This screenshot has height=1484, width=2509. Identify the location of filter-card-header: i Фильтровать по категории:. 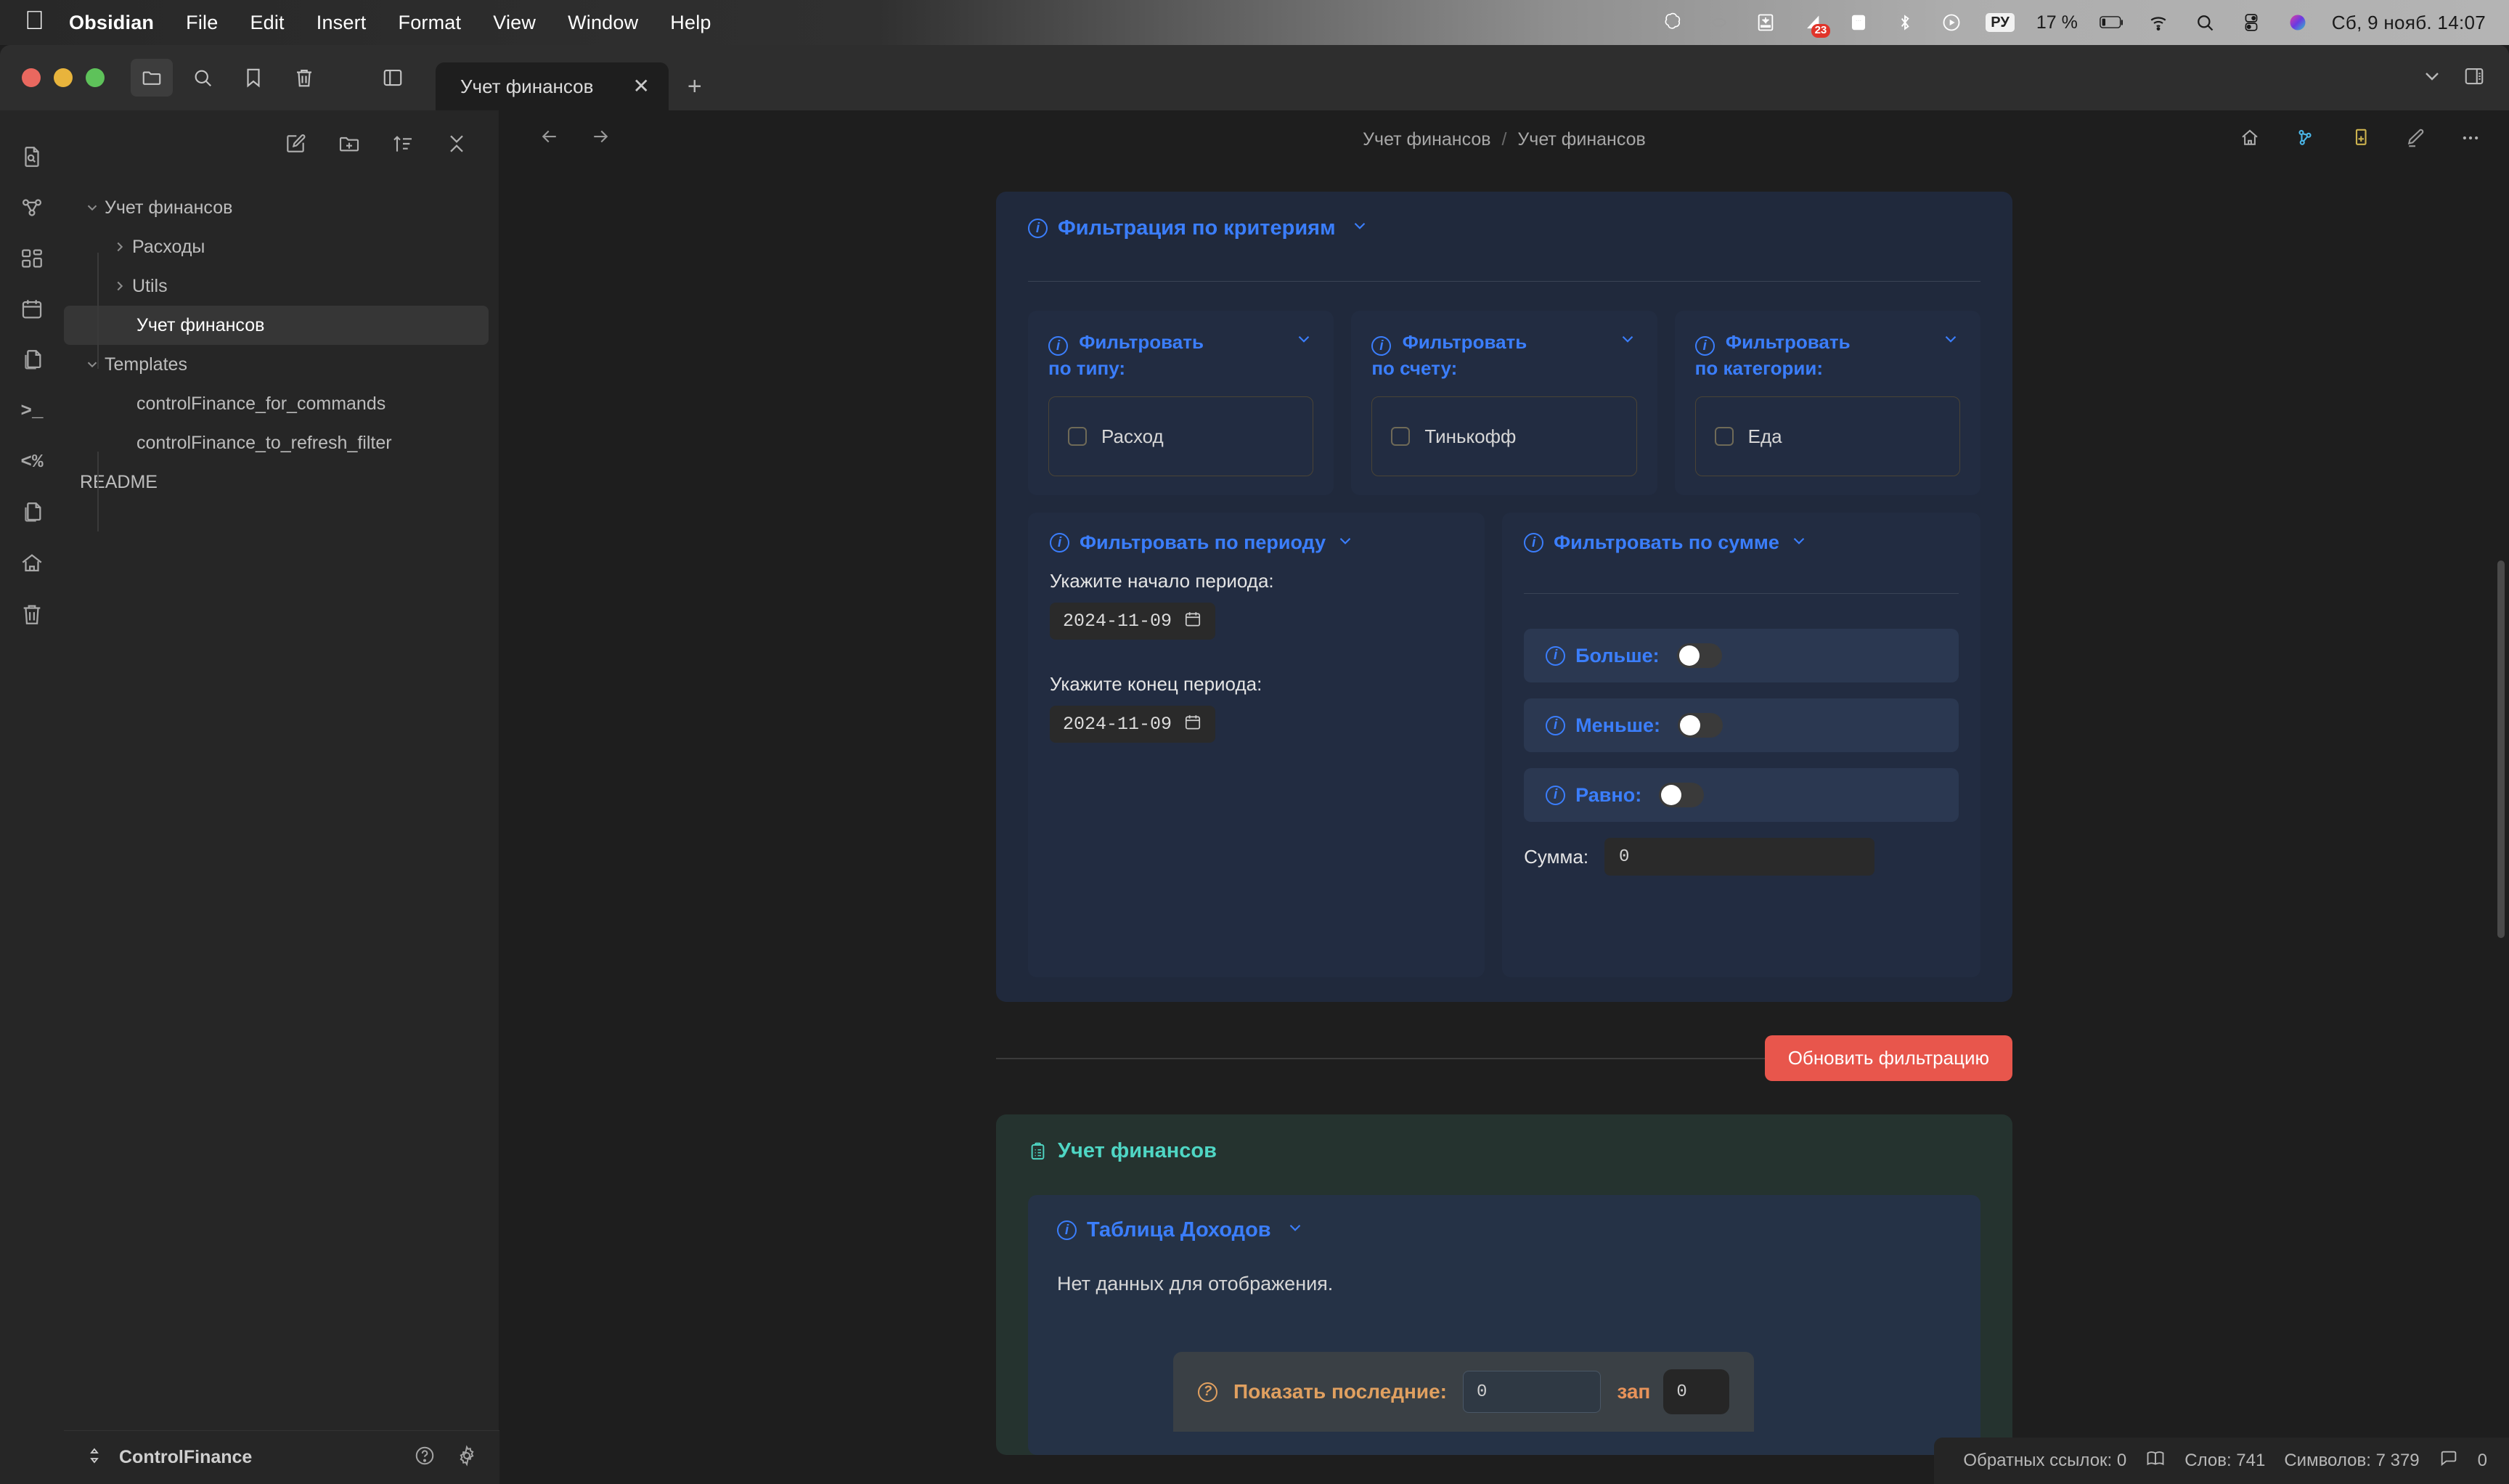
(1827, 355).